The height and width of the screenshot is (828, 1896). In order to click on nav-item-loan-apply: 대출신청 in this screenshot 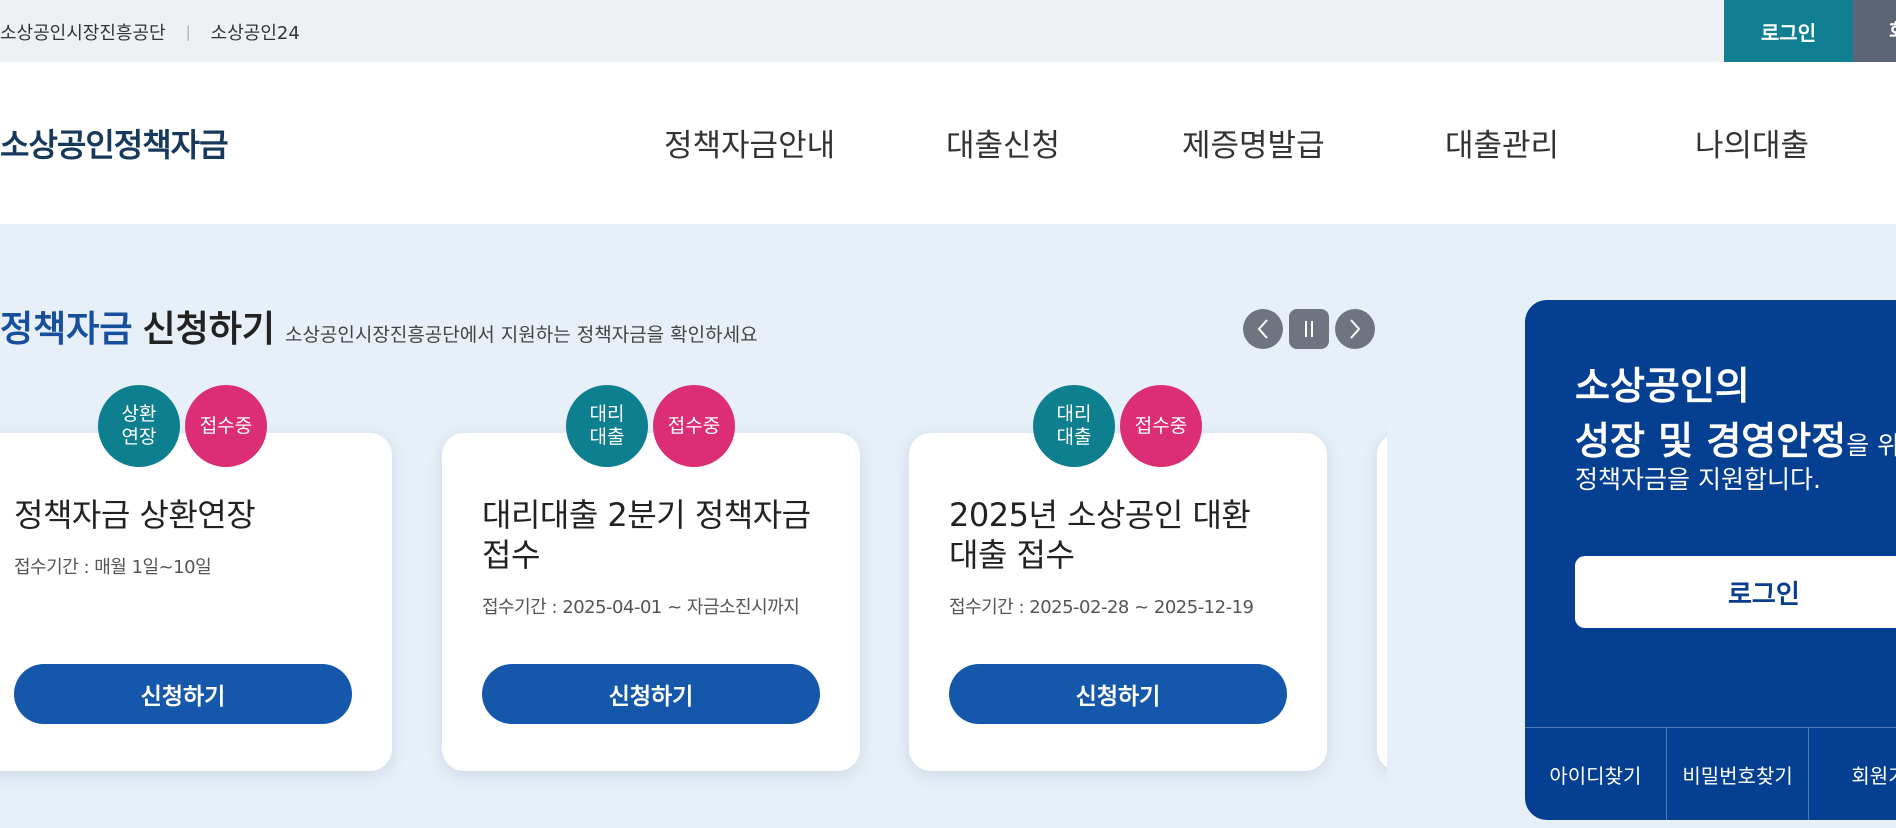, I will do `click(1003, 142)`.